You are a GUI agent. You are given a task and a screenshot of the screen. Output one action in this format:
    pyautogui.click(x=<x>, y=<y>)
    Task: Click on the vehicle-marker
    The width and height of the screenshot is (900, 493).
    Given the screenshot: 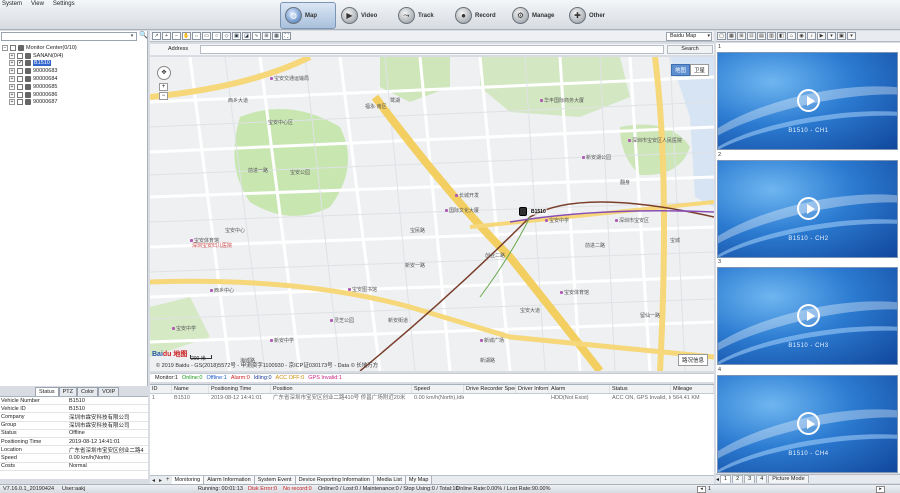 What is the action you would take?
    pyautogui.click(x=523, y=211)
    